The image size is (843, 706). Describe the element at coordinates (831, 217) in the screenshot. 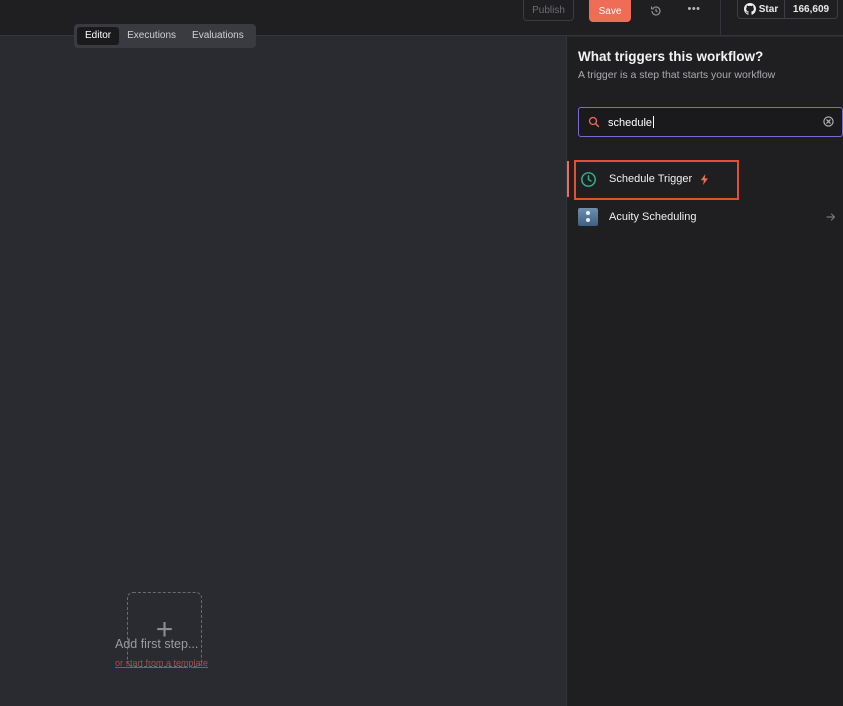

I see `arrow-right-icon` at that location.